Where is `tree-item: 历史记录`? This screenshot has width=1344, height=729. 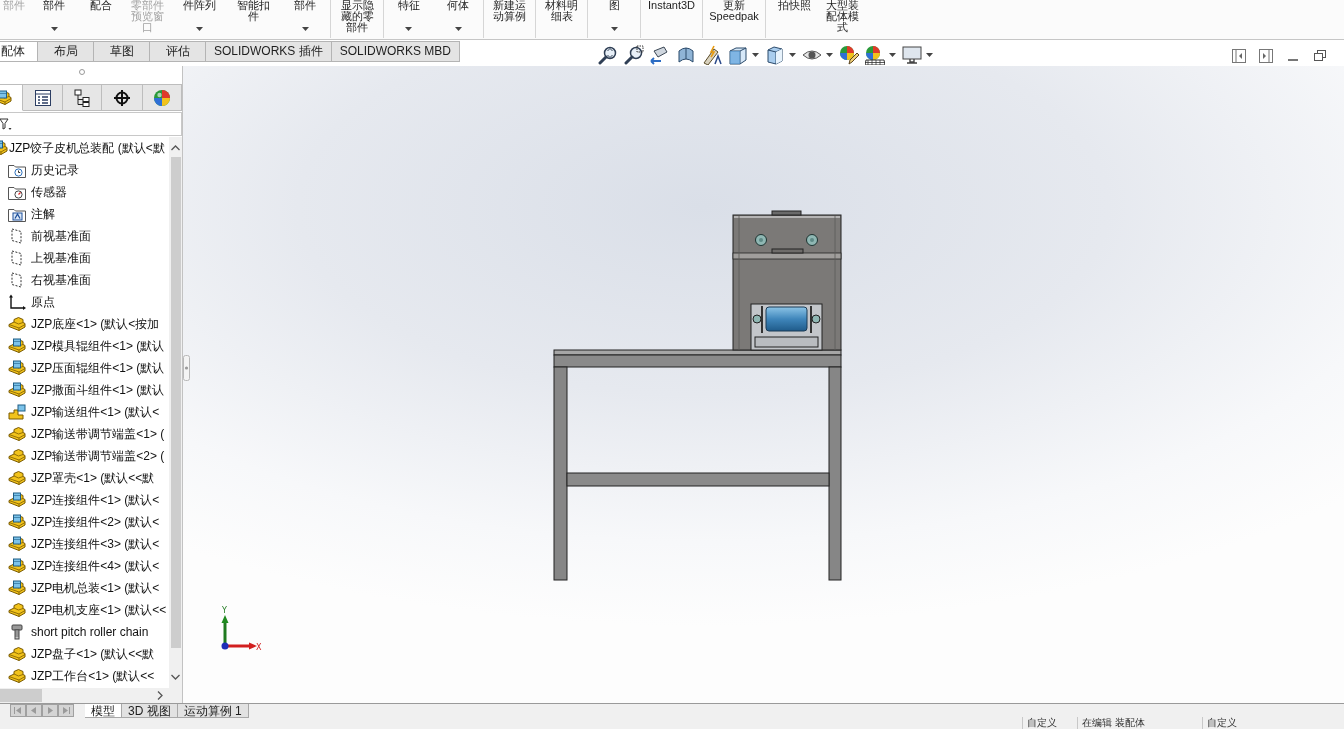
tree-item: 历史记录 is located at coordinates (55, 170).